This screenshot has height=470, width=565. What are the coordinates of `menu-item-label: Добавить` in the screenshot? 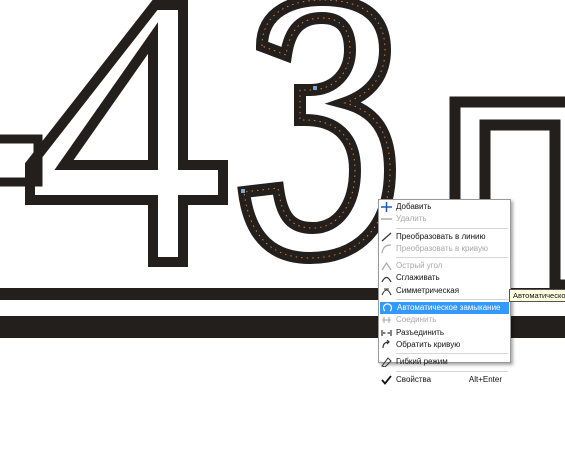 It's located at (414, 206).